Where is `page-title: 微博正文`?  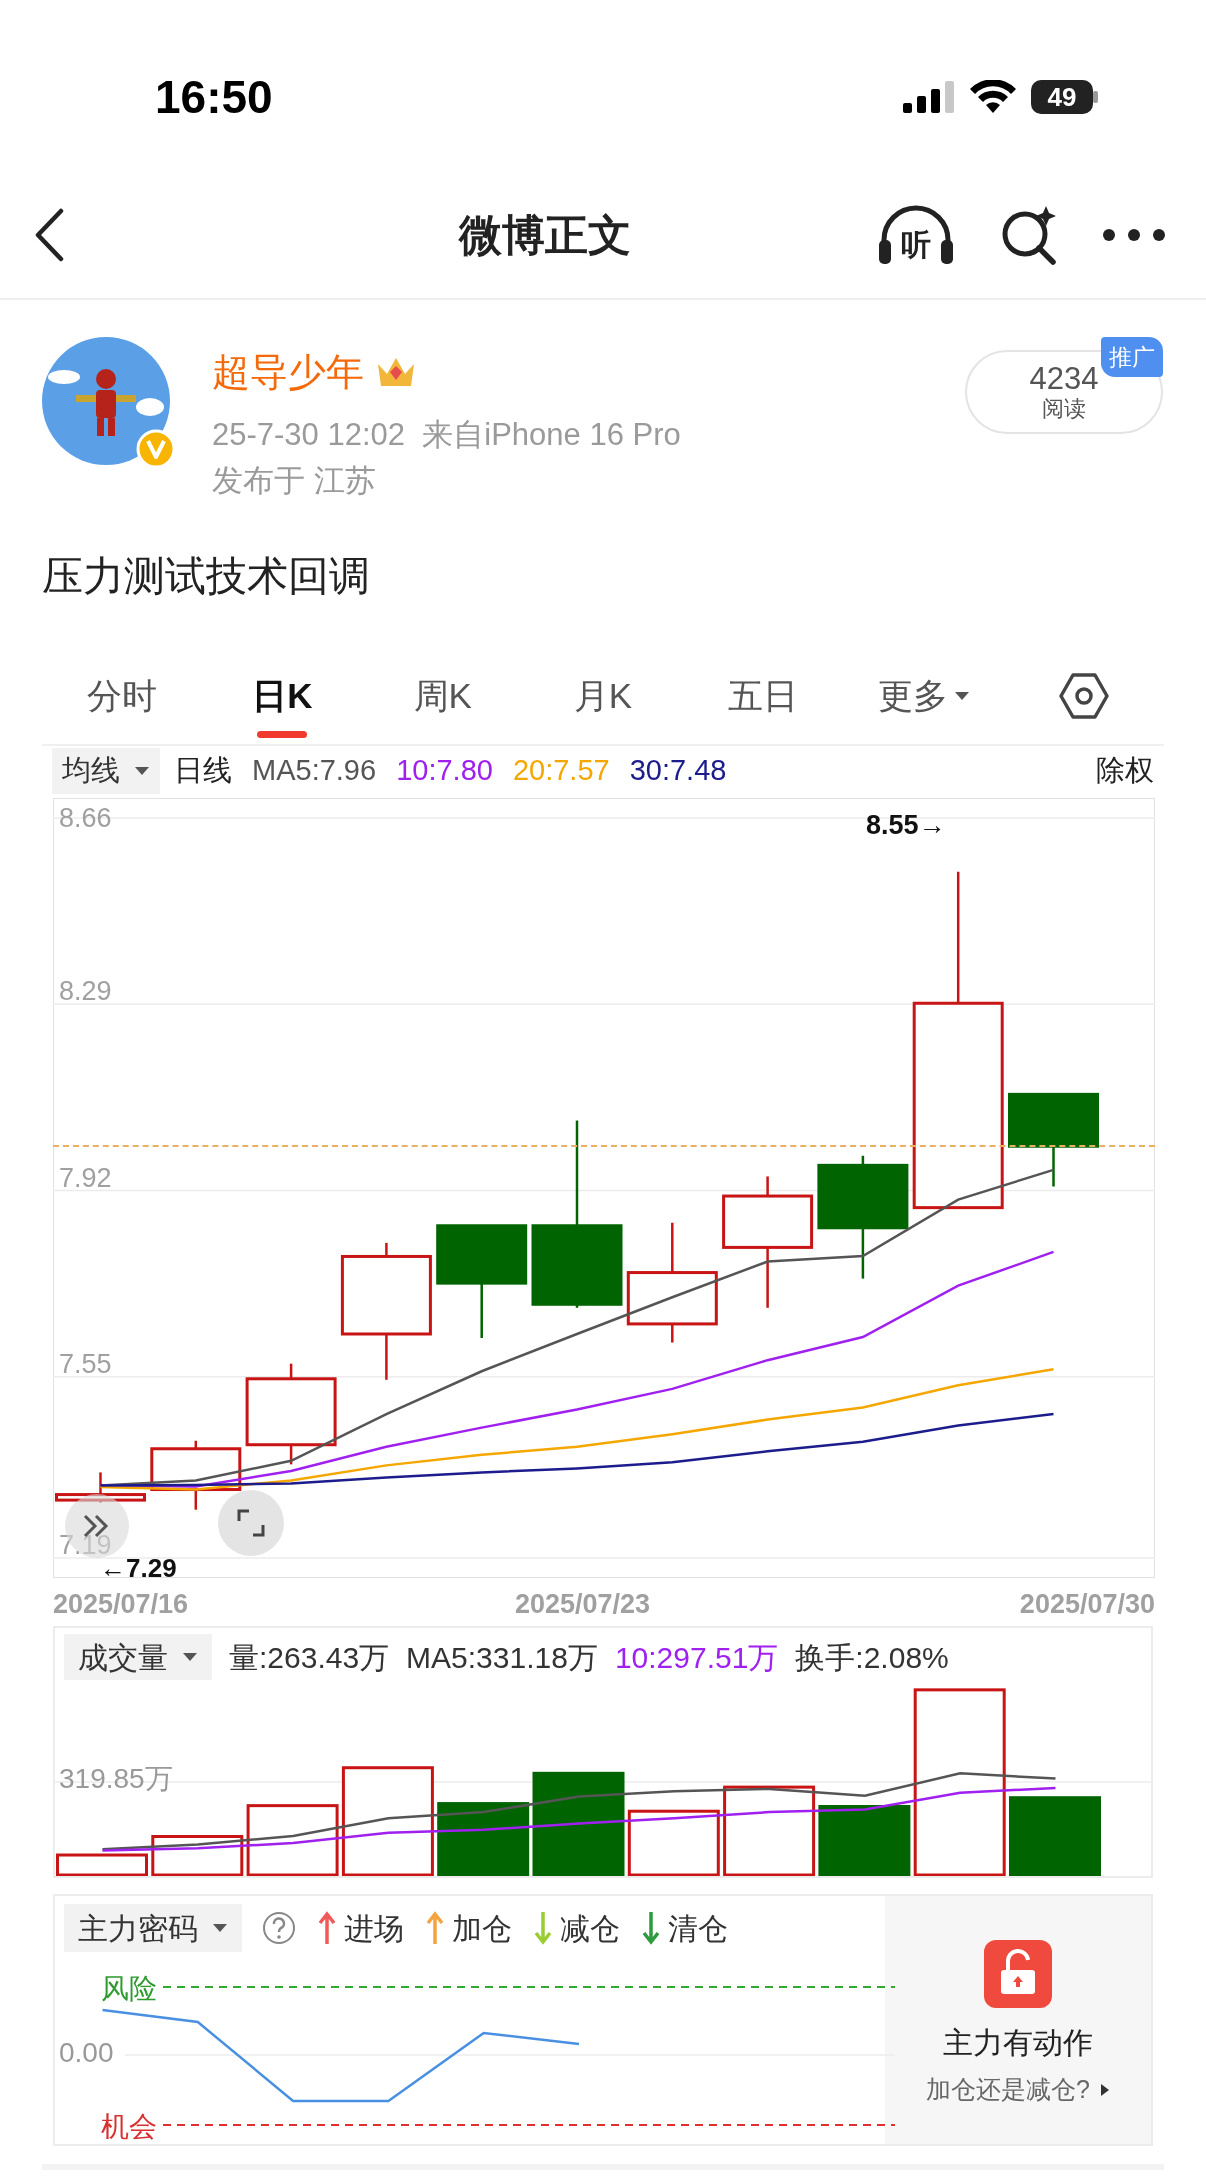 page-title: 微博正文 is located at coordinates (545, 235).